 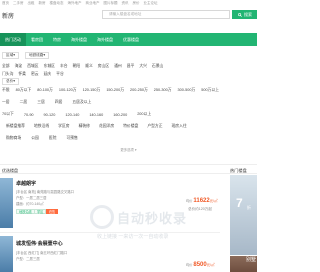 I want to click on price-option: 250-300万, so click(x=163, y=90).